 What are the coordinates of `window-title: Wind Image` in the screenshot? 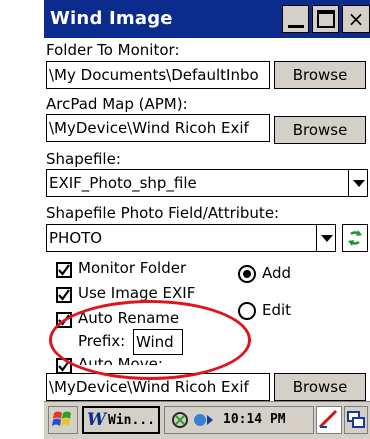 It's located at (111, 18).